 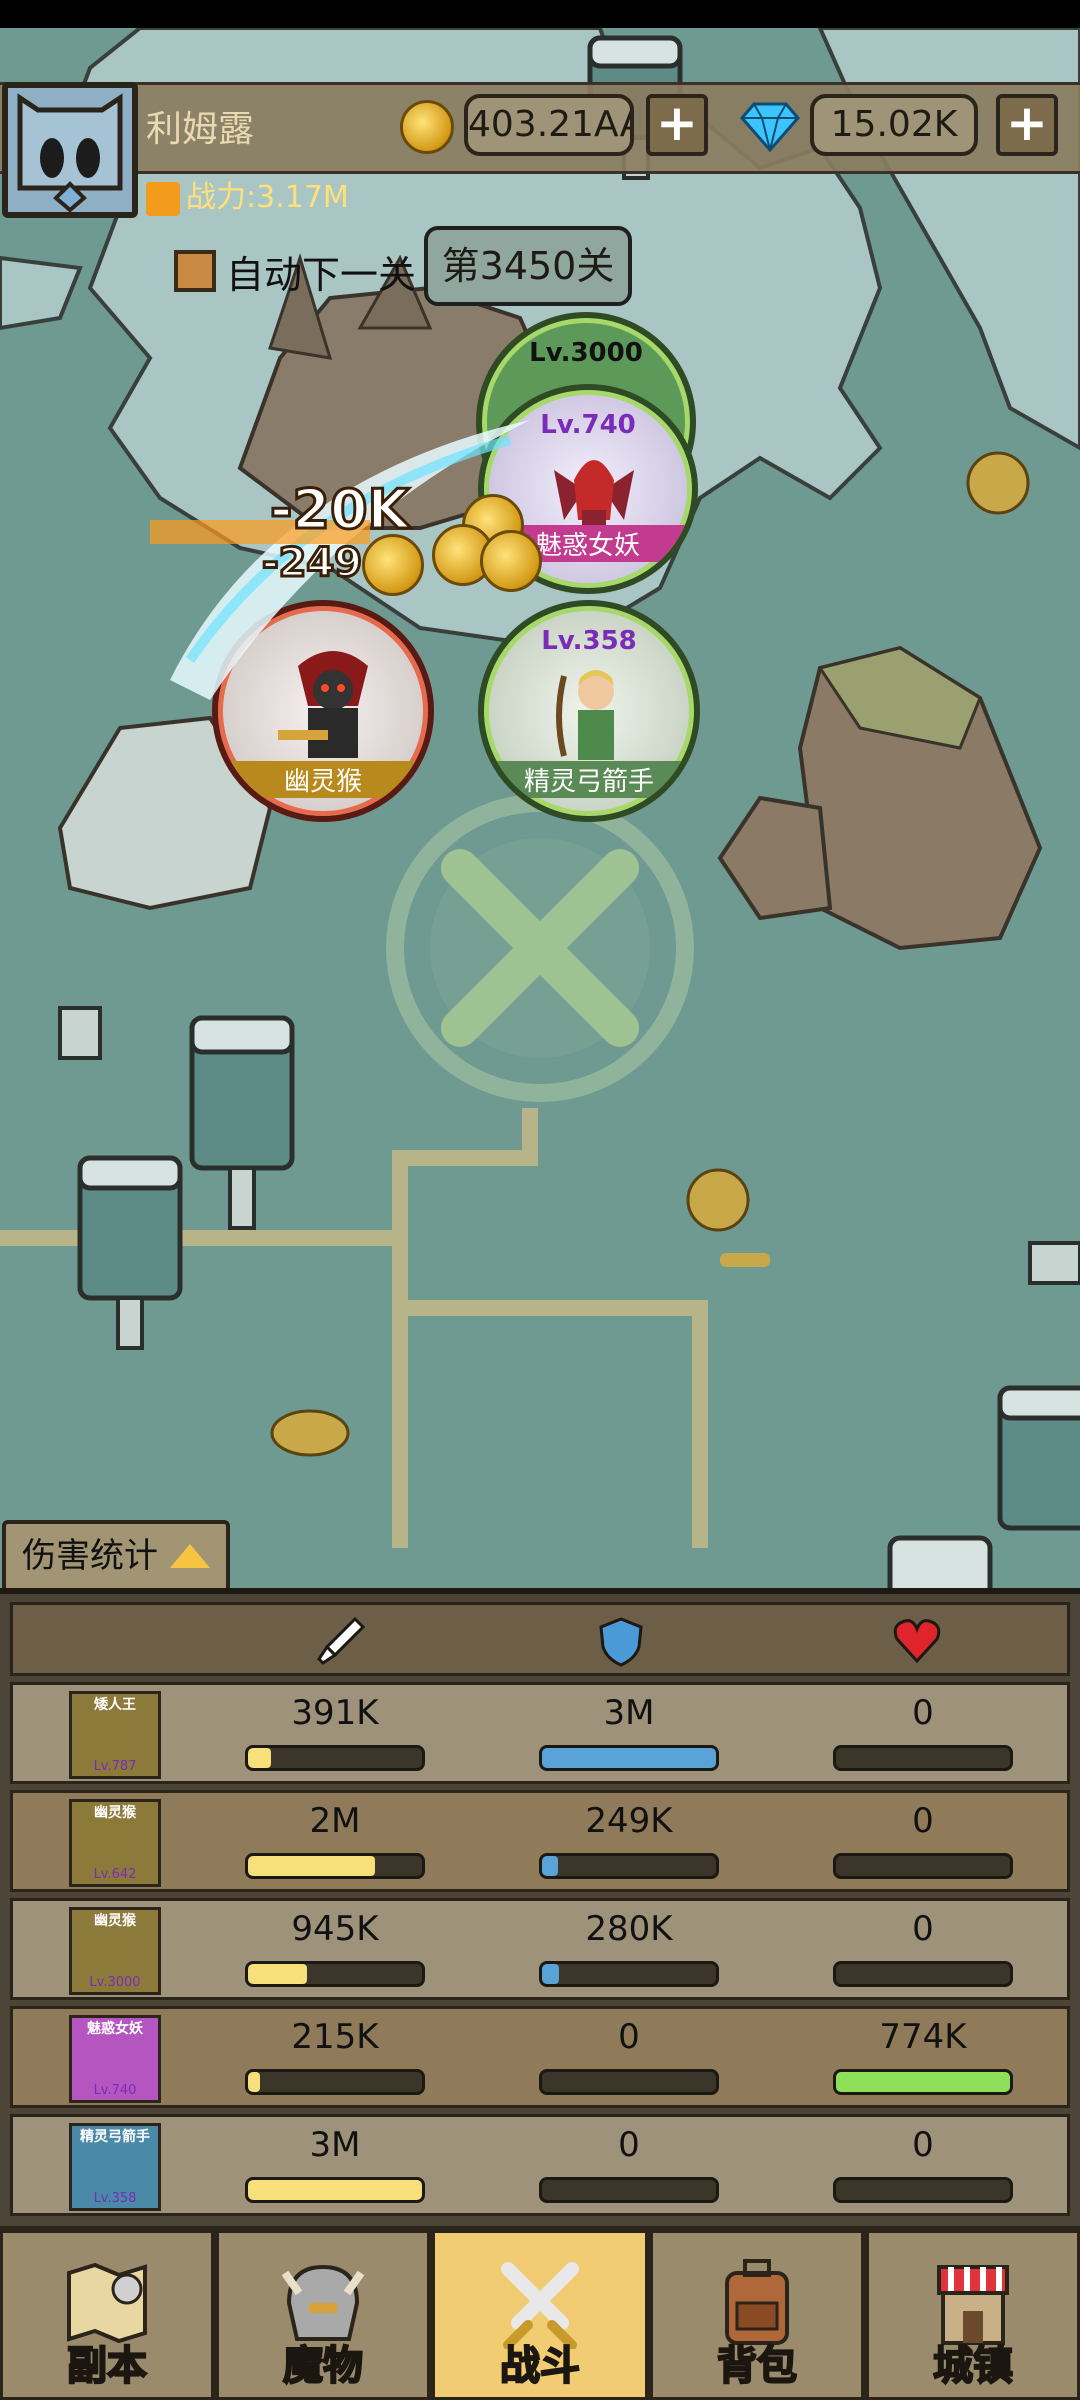 I want to click on diamond-icon, so click(x=770, y=127).